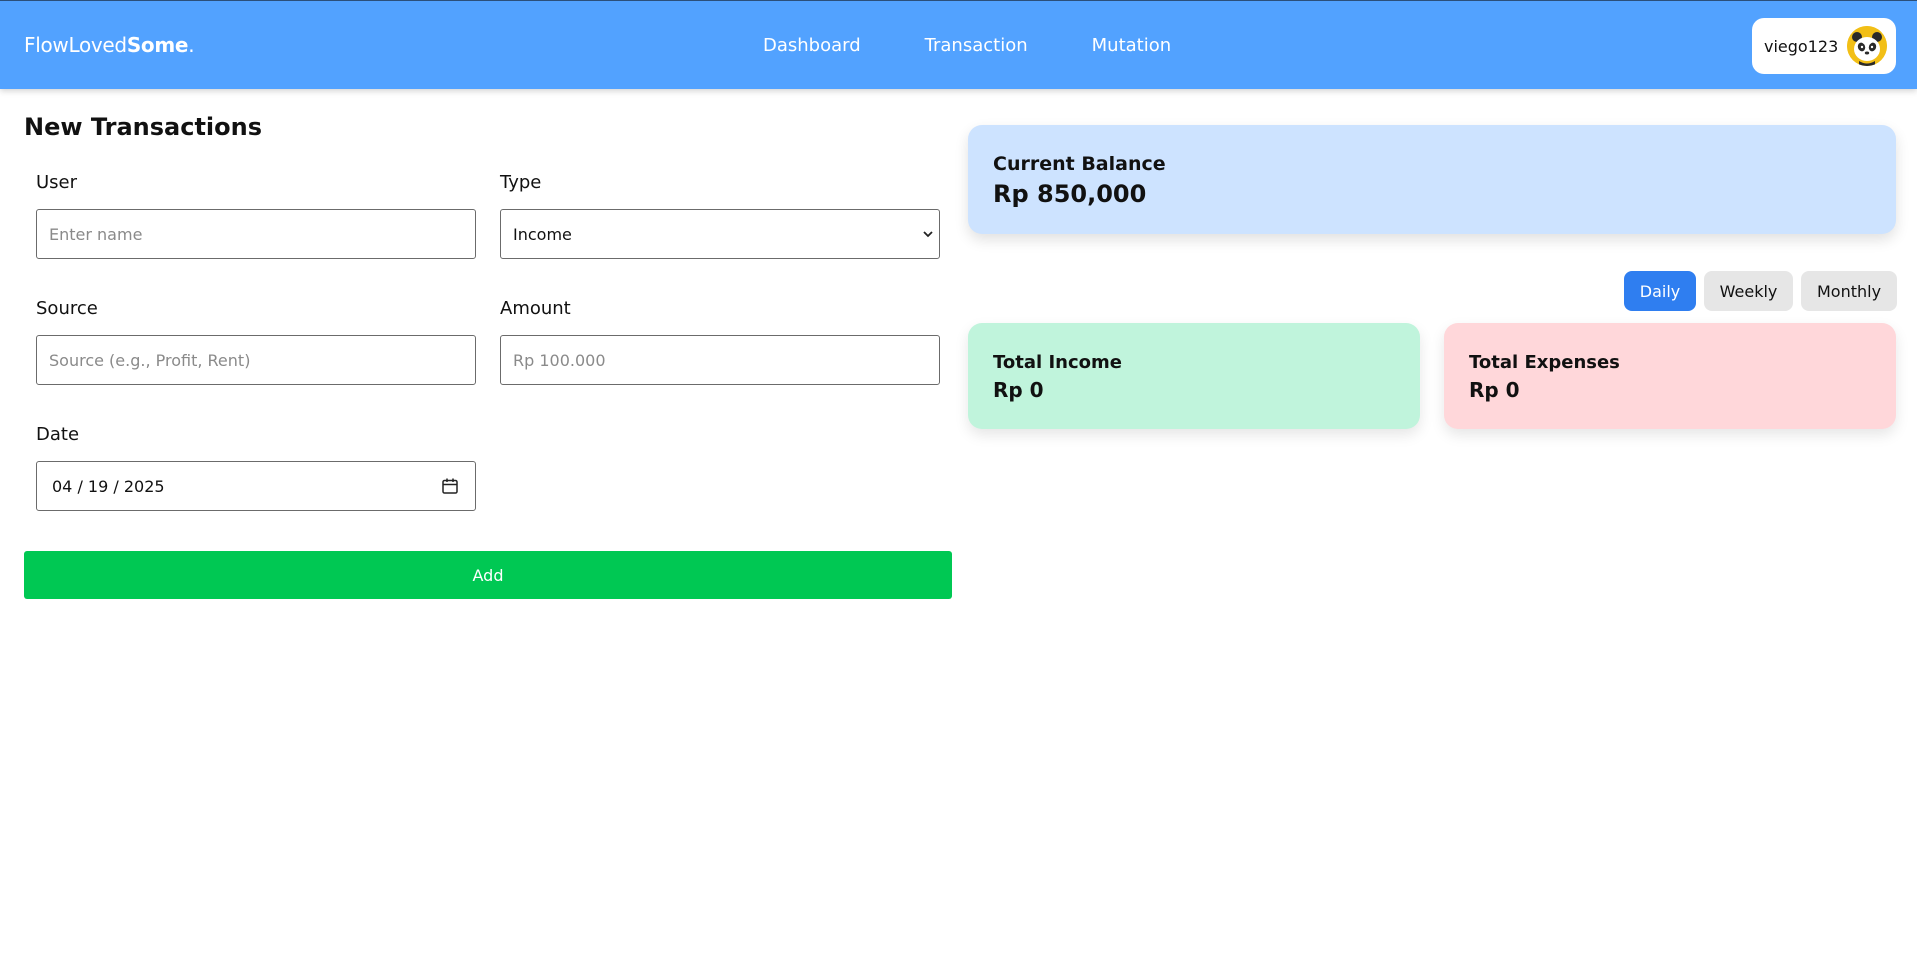 The width and height of the screenshot is (1917, 959). What do you see at coordinates (1018, 390) in the screenshot?
I see `income-value: Rp 0` at bounding box center [1018, 390].